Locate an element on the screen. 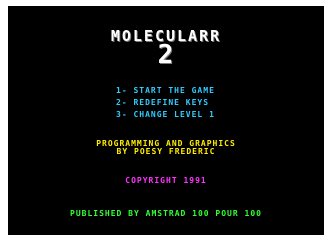 The height and width of the screenshot is (241, 333). game-title-number: 2 is located at coordinates (166, 55).